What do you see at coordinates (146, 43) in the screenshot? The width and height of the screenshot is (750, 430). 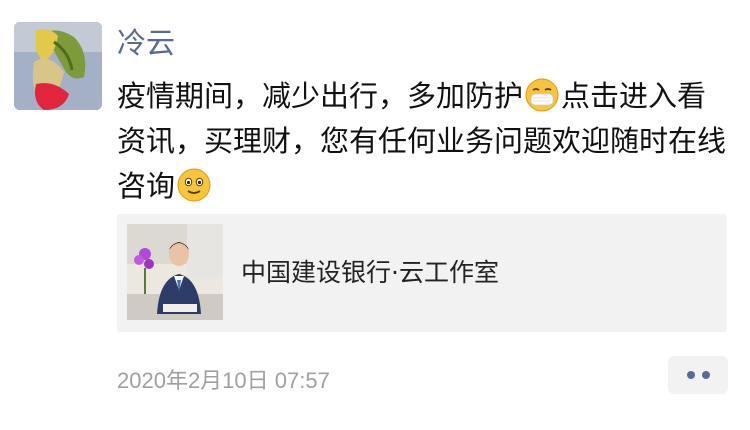 I see `author-name: 冷云` at bounding box center [146, 43].